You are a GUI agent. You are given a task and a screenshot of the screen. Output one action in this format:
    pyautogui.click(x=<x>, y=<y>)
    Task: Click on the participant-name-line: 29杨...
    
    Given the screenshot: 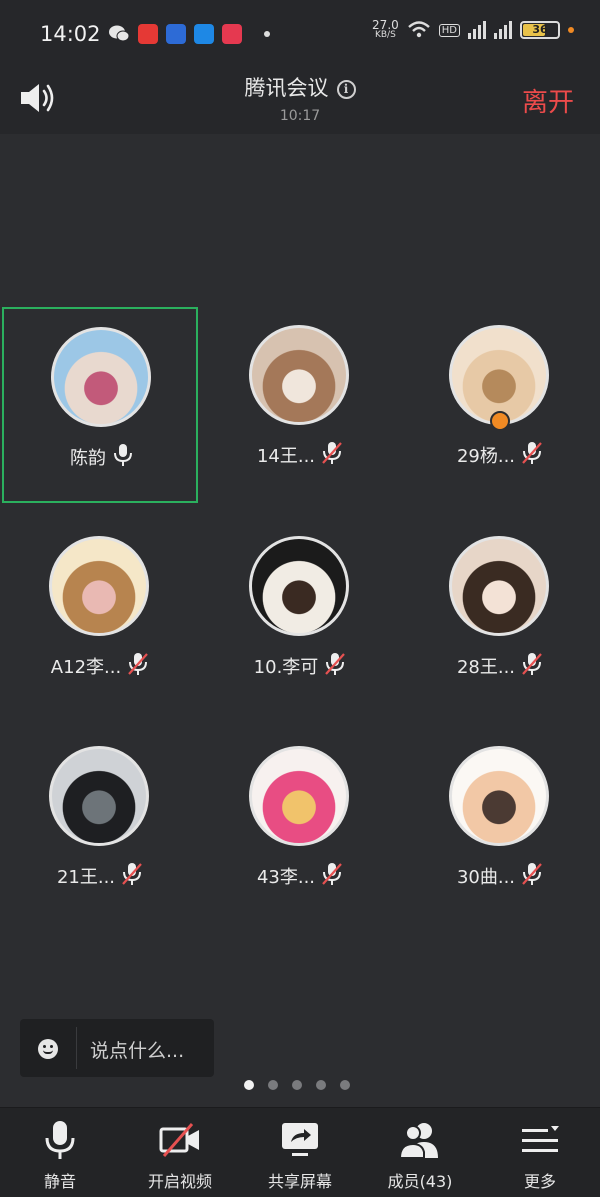 What is the action you would take?
    pyautogui.click(x=500, y=454)
    